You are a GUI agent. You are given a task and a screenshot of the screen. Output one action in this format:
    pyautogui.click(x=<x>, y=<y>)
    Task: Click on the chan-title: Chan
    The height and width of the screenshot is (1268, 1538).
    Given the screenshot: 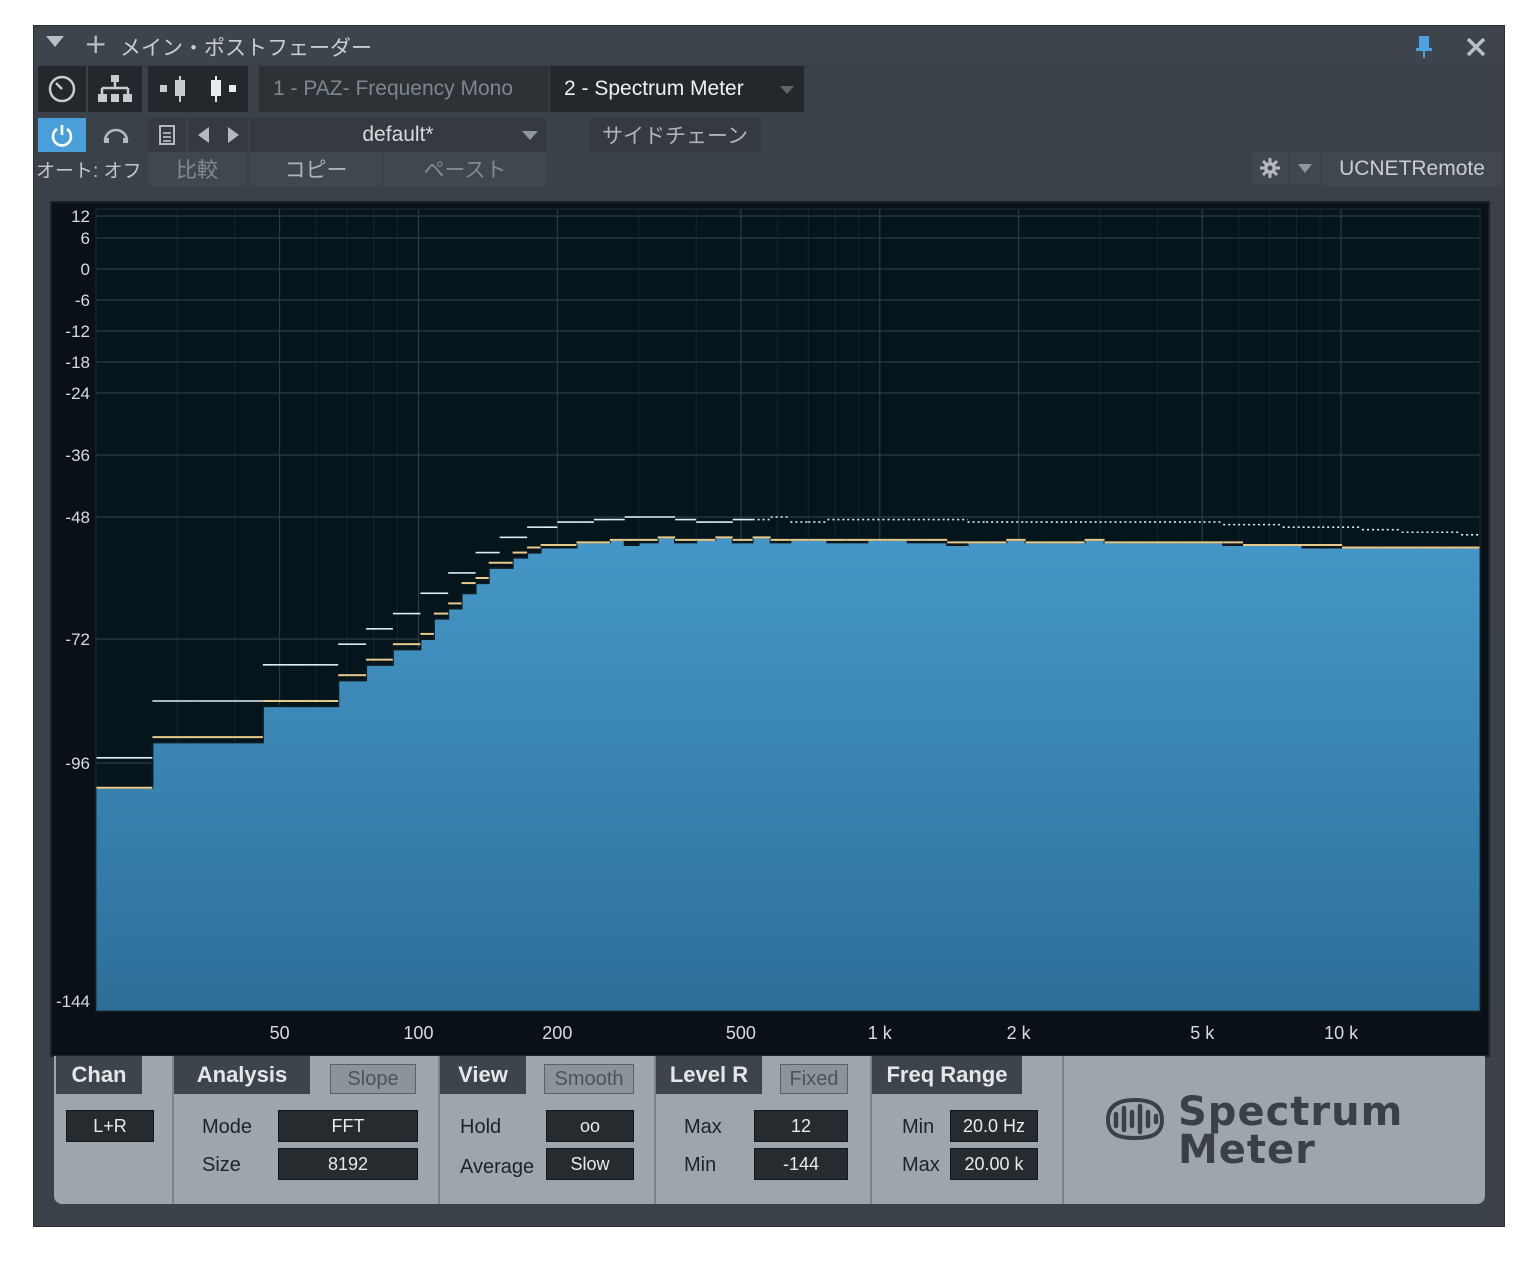 What is the action you would take?
    pyautogui.click(x=99, y=1074)
    